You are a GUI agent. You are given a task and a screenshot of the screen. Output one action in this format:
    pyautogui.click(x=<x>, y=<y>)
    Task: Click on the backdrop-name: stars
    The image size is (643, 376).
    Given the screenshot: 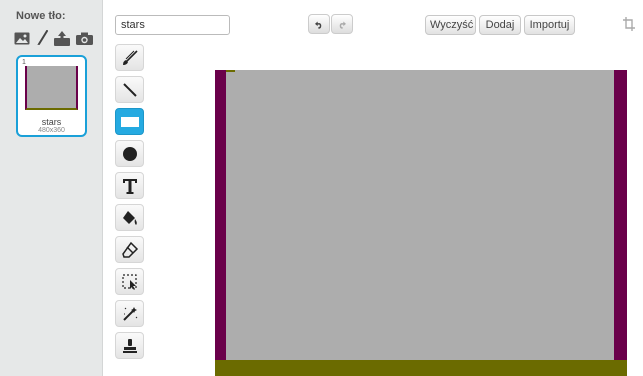 What is the action you would take?
    pyautogui.click(x=51, y=122)
    